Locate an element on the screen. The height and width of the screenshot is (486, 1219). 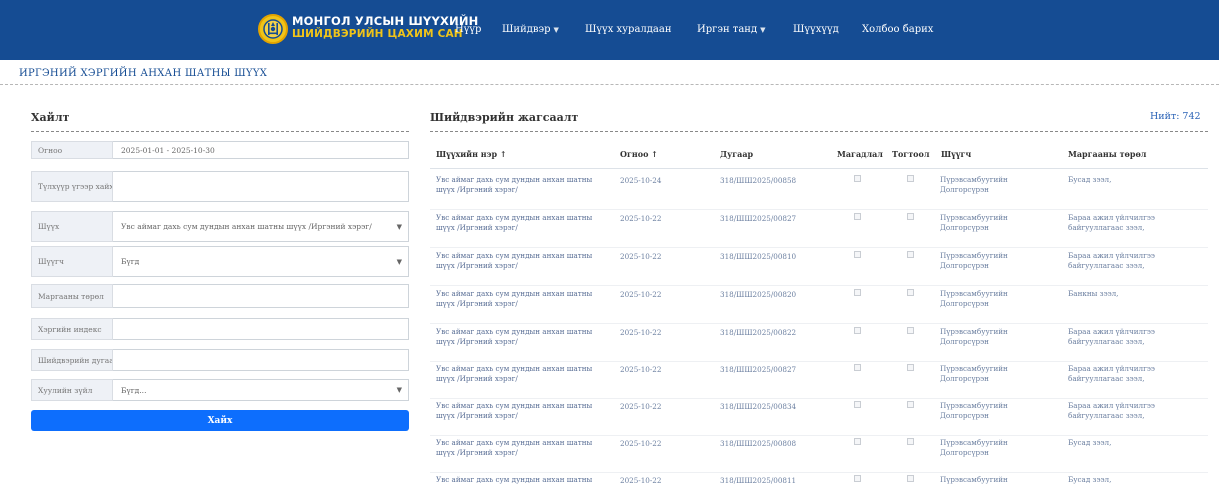
soyombo-logo-icon is located at coordinates (273, 29).